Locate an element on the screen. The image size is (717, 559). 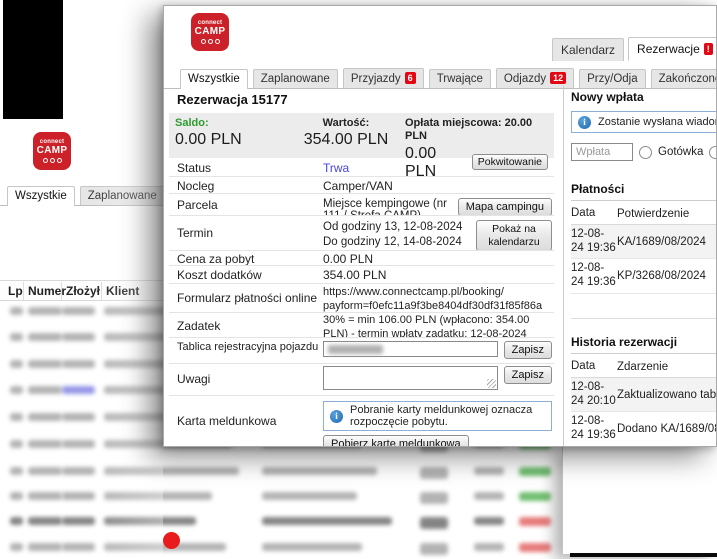
logo-text-camp: CAMP is located at coordinates (210, 31).